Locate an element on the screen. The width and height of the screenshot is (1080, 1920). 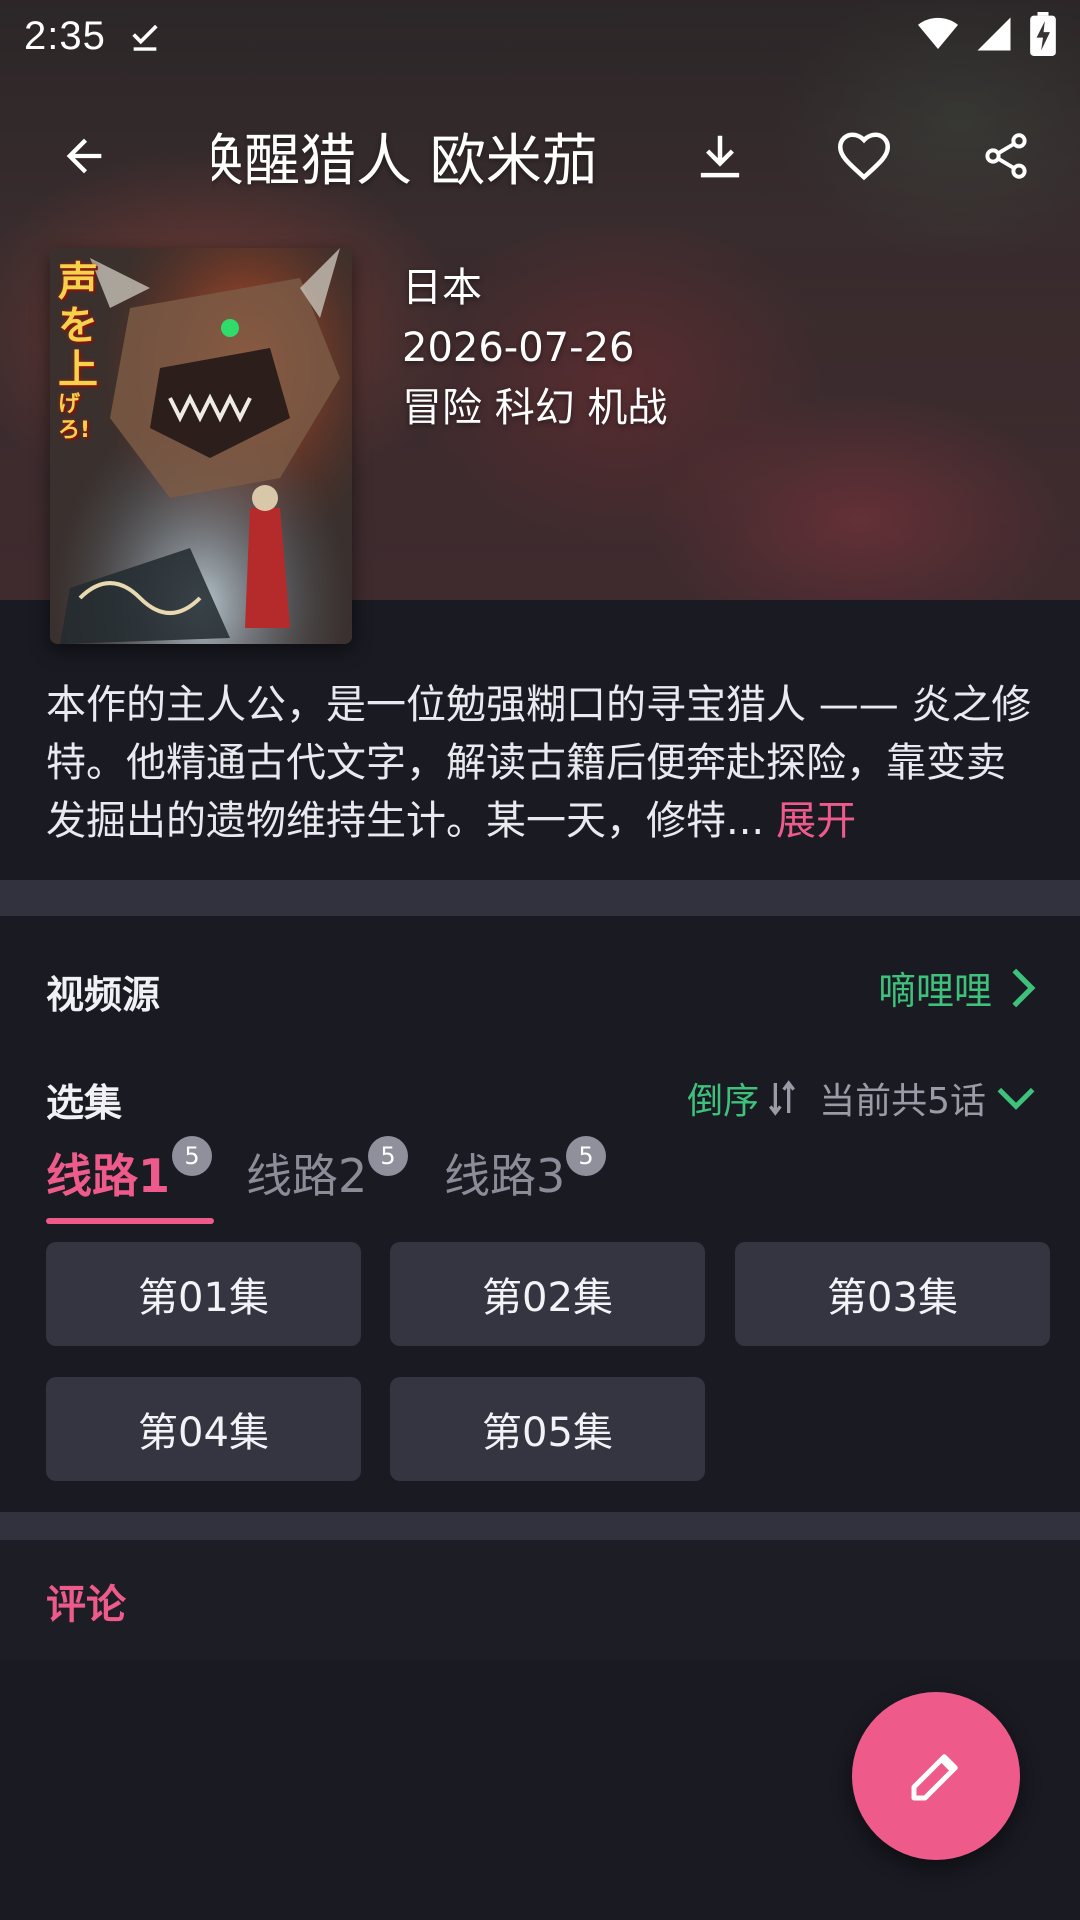
battery-charging-icon is located at coordinates (1043, 36).